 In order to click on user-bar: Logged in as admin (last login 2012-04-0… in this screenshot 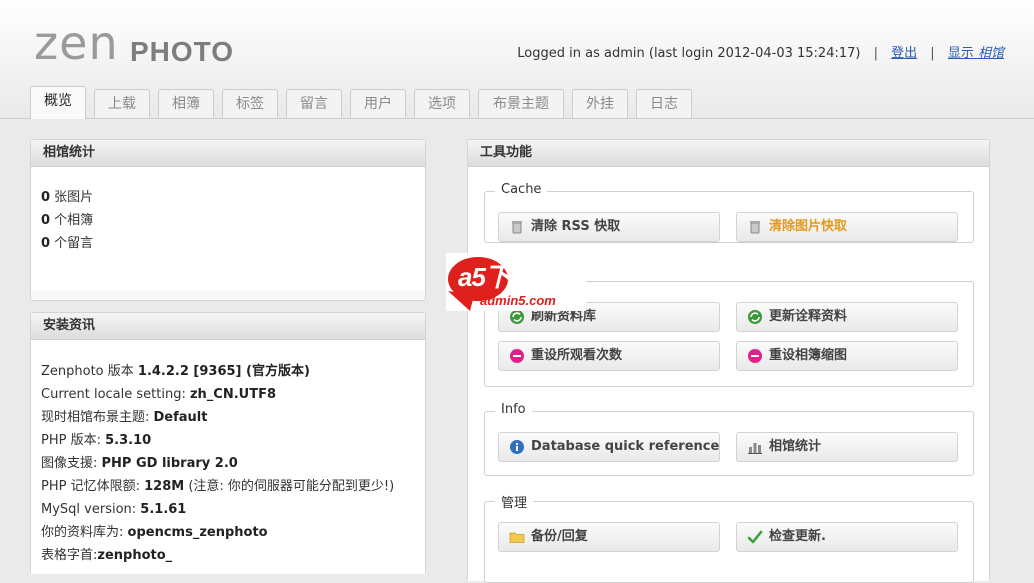, I will do `click(760, 51)`.